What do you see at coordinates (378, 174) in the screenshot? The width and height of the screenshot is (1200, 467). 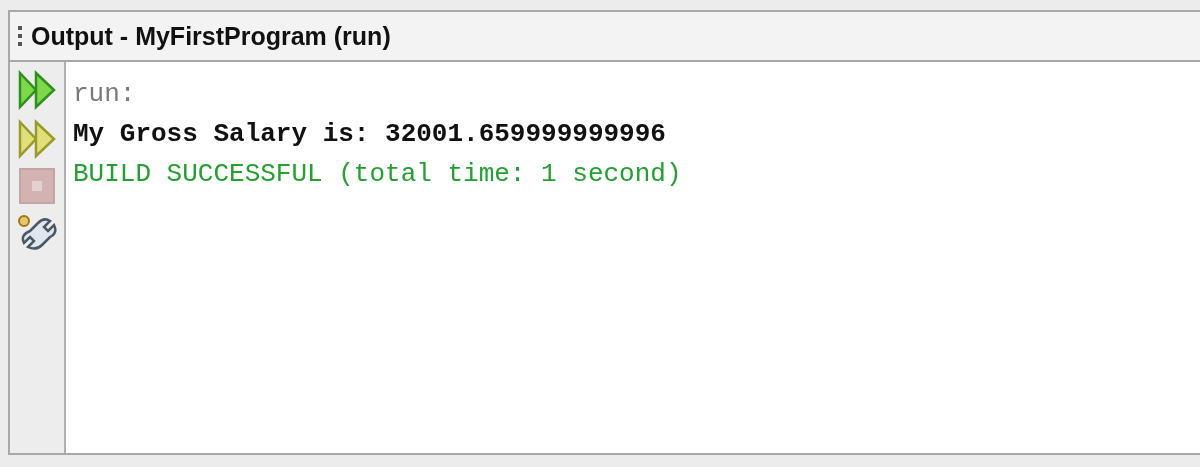 I see `build-status-line: BUILD SUCCESSFUL (total time: 1 second)` at bounding box center [378, 174].